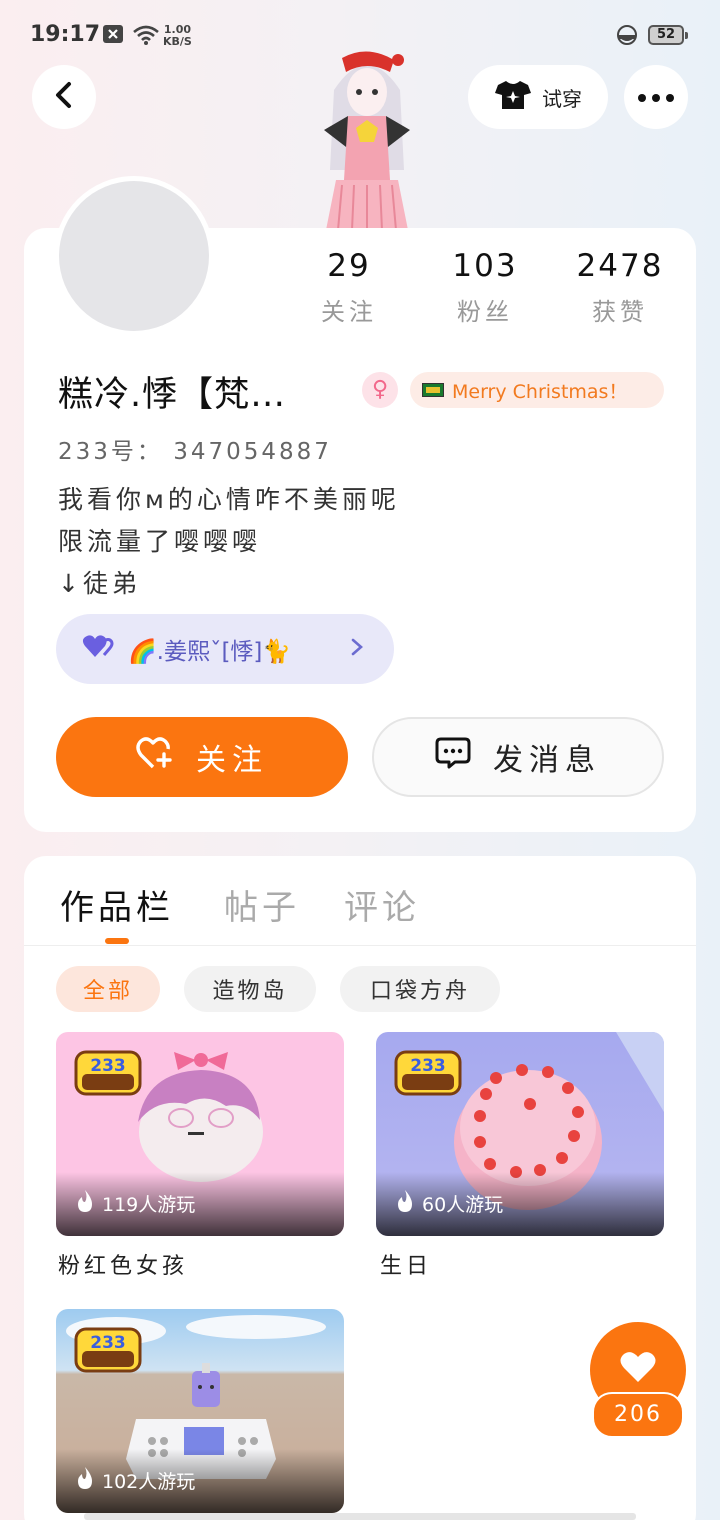  I want to click on try-on-label: 试穿, so click(562, 98).